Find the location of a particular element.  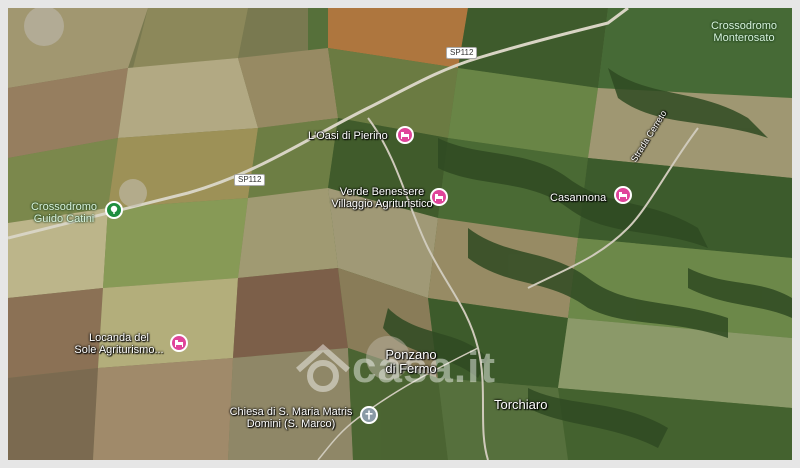

place-label-crossodromo-guido-catini: Crossodromo Guido Catini is located at coordinates (64, 213).